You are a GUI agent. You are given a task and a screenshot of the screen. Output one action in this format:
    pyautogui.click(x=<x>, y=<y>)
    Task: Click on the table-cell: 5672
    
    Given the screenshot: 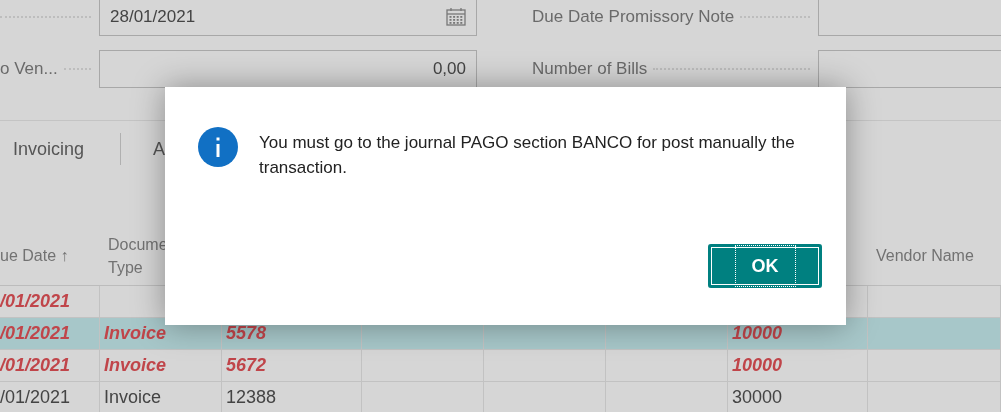 What is the action you would take?
    pyautogui.click(x=246, y=365)
    